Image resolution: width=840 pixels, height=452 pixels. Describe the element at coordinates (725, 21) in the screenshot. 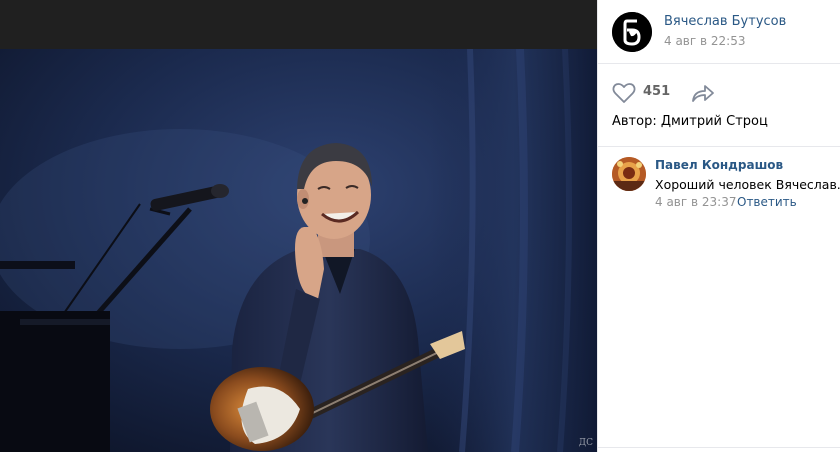

I see `author-name-link: Вячеслав Бутусов` at that location.